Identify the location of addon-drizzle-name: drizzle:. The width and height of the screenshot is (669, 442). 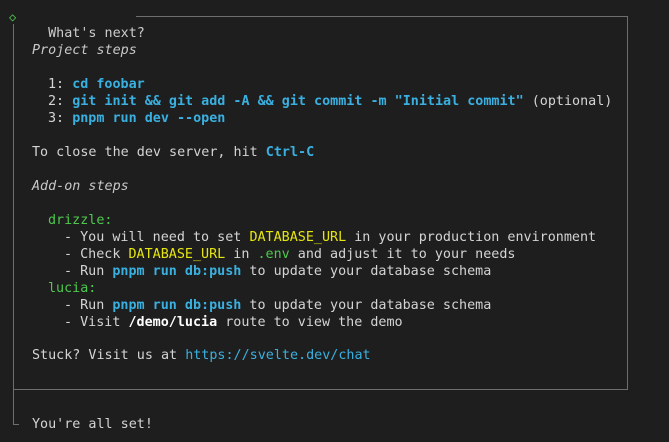
(80, 220).